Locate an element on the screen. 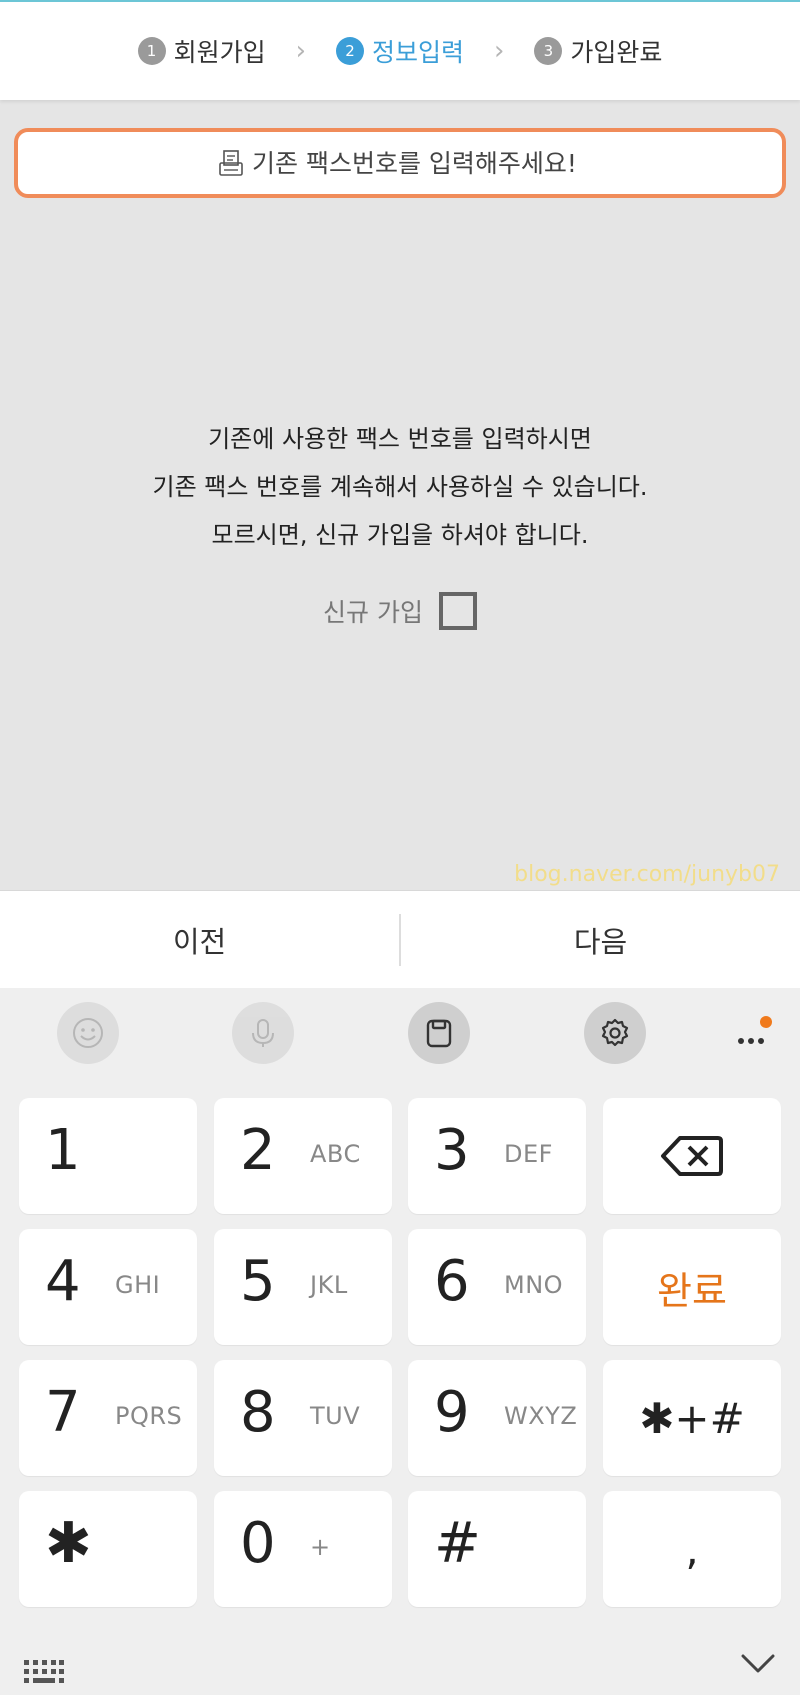 The height and width of the screenshot is (1695, 800). comma-label: , is located at coordinates (692, 1549).